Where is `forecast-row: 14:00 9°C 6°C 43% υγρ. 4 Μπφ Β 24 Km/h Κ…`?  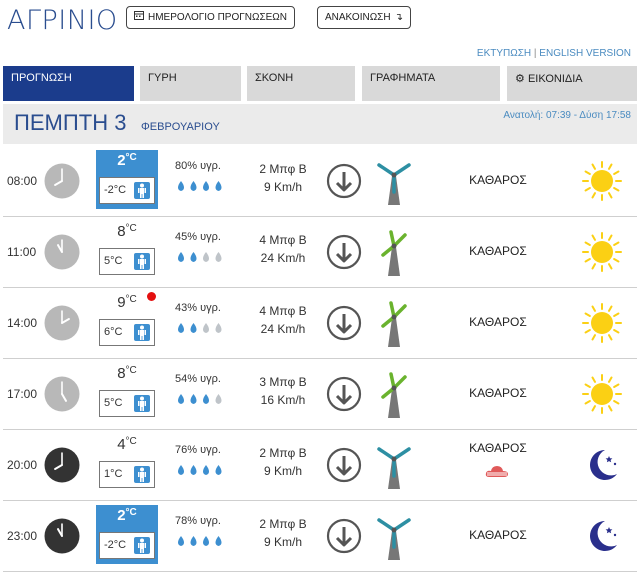
forecast-row: 14:00 9°C 6°C 43% υγρ. 4 Μπφ Β 24 Km/h Κ… is located at coordinates (320, 323).